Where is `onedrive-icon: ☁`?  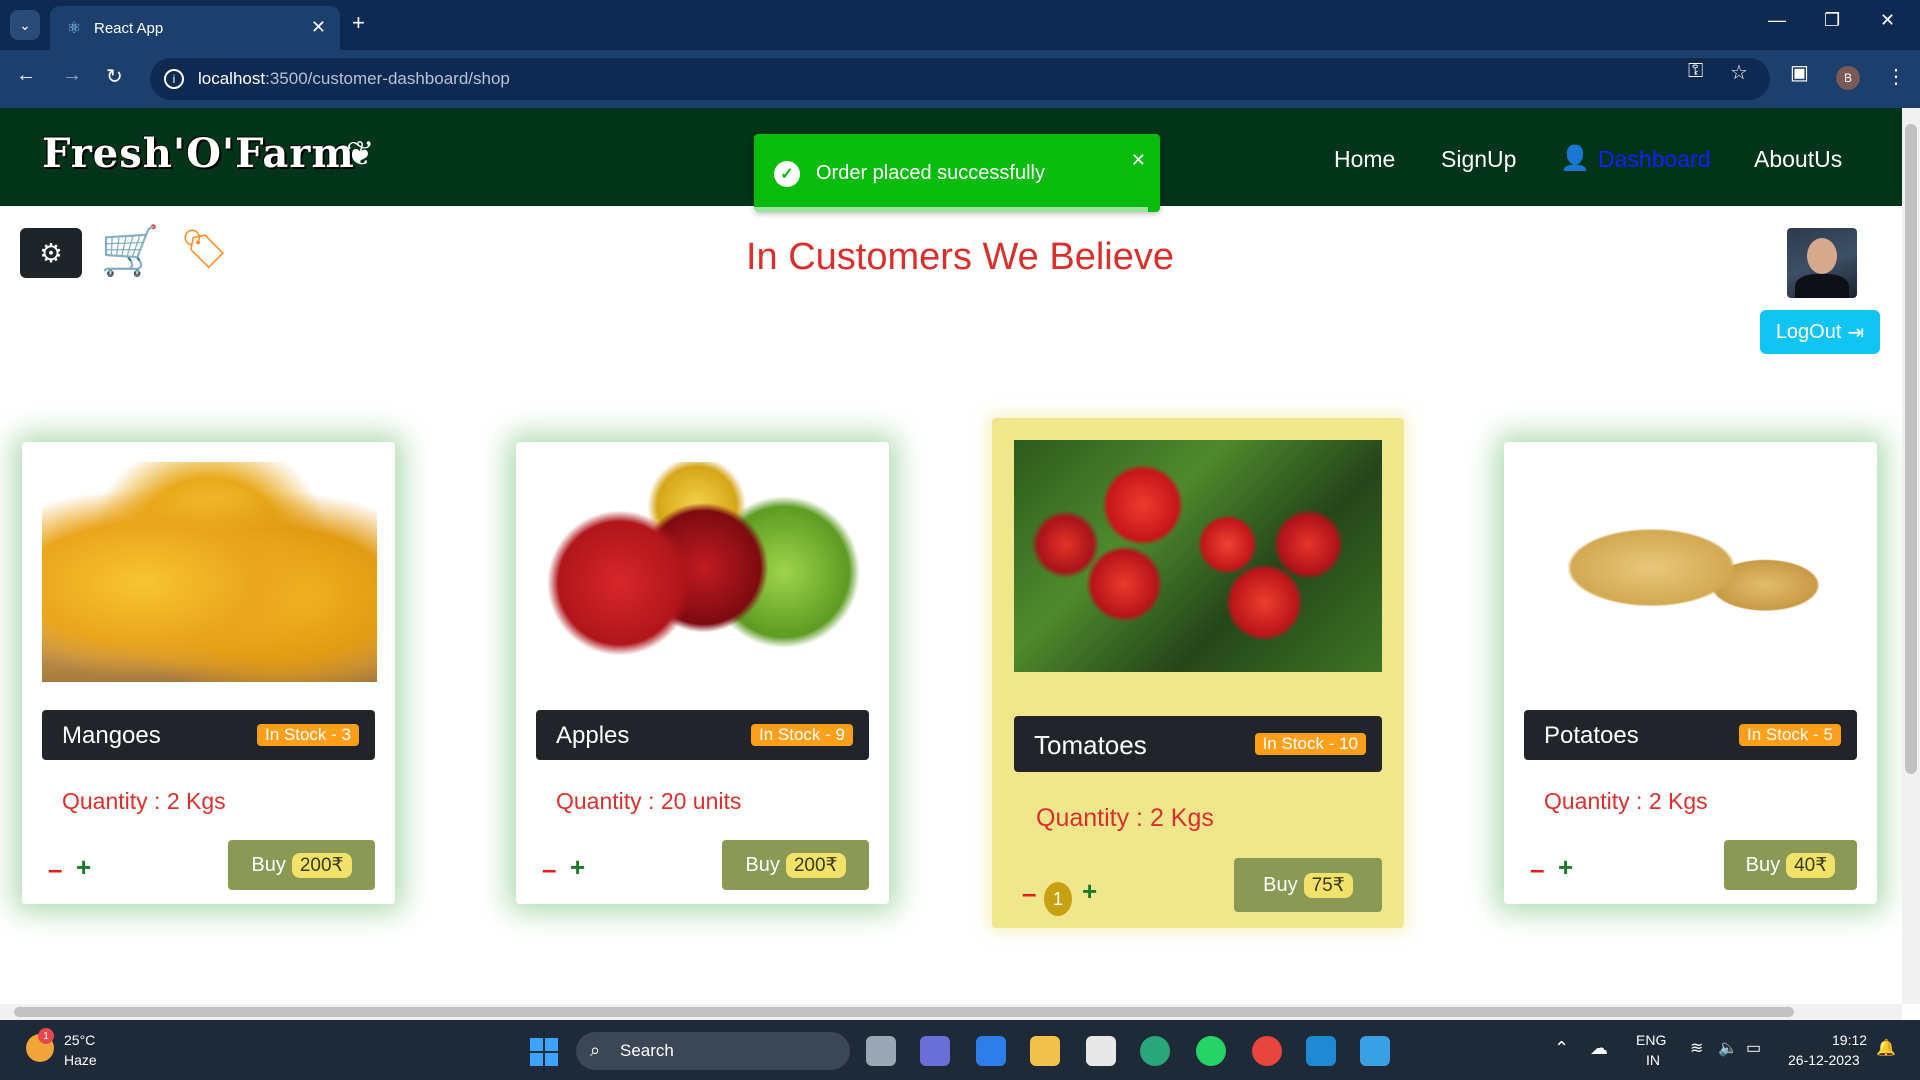 onedrive-icon: ☁ is located at coordinates (1599, 1048).